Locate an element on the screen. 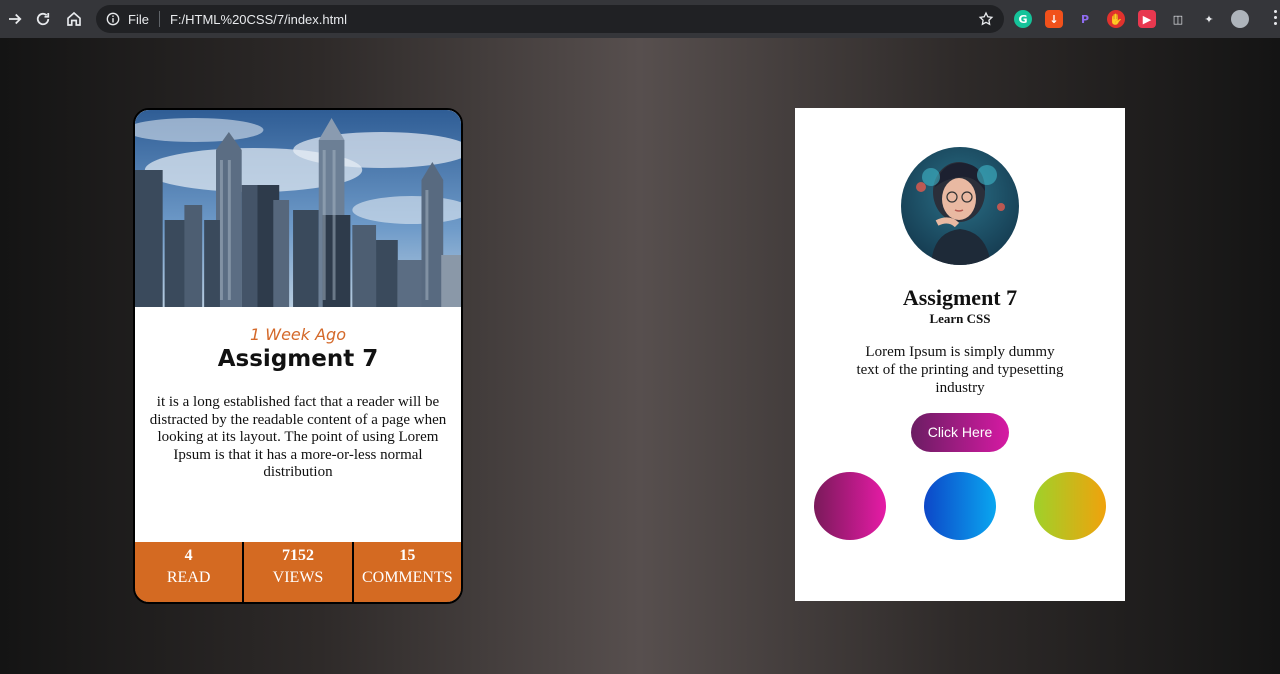  play-icon: ▶ is located at coordinates (1147, 19).